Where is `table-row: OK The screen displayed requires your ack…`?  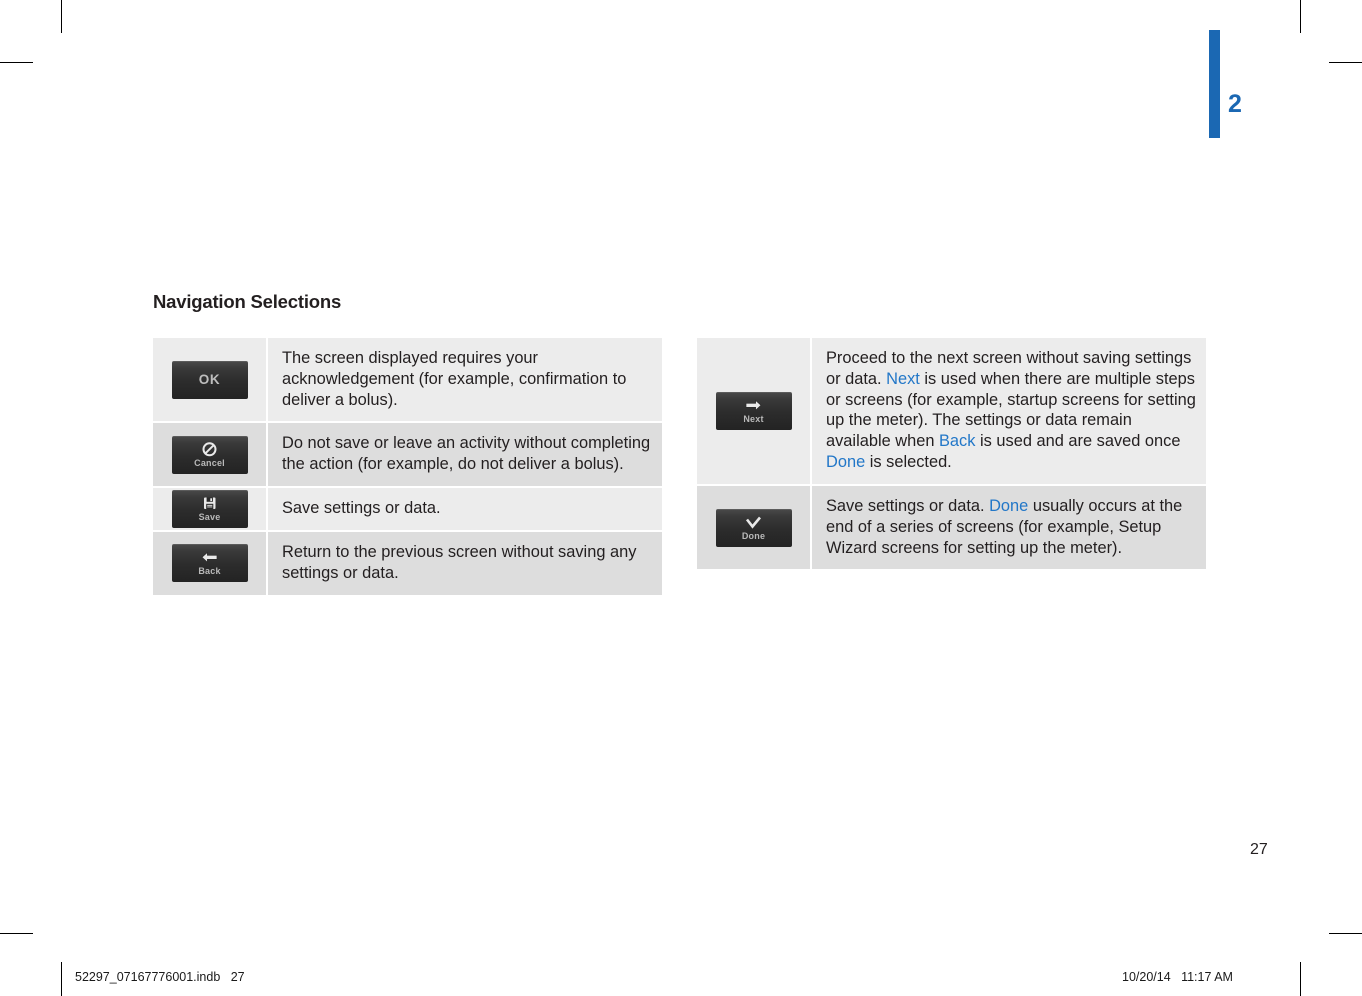
table-row: OK The screen displayed requires your ack… is located at coordinates (407, 380).